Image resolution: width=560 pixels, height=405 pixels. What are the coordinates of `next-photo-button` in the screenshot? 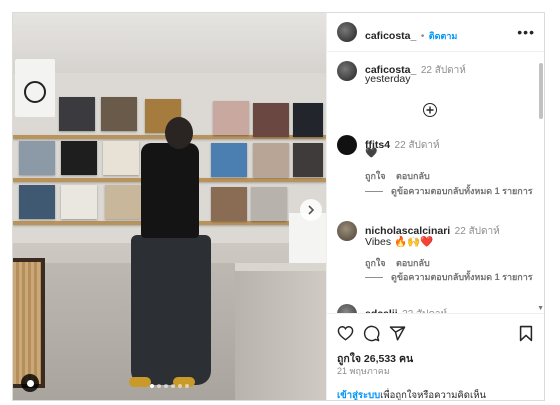 It's located at (311, 210).